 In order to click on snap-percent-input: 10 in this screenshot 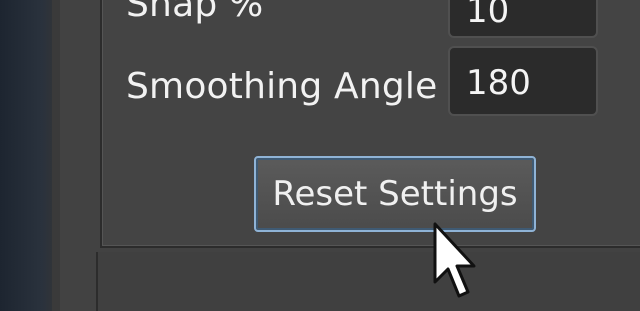, I will do `click(523, 19)`.